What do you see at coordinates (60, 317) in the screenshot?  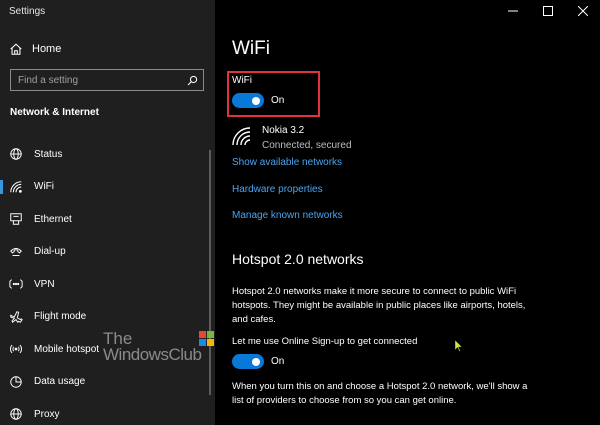 I see `sidebar-item-label: Flight mode` at bounding box center [60, 317].